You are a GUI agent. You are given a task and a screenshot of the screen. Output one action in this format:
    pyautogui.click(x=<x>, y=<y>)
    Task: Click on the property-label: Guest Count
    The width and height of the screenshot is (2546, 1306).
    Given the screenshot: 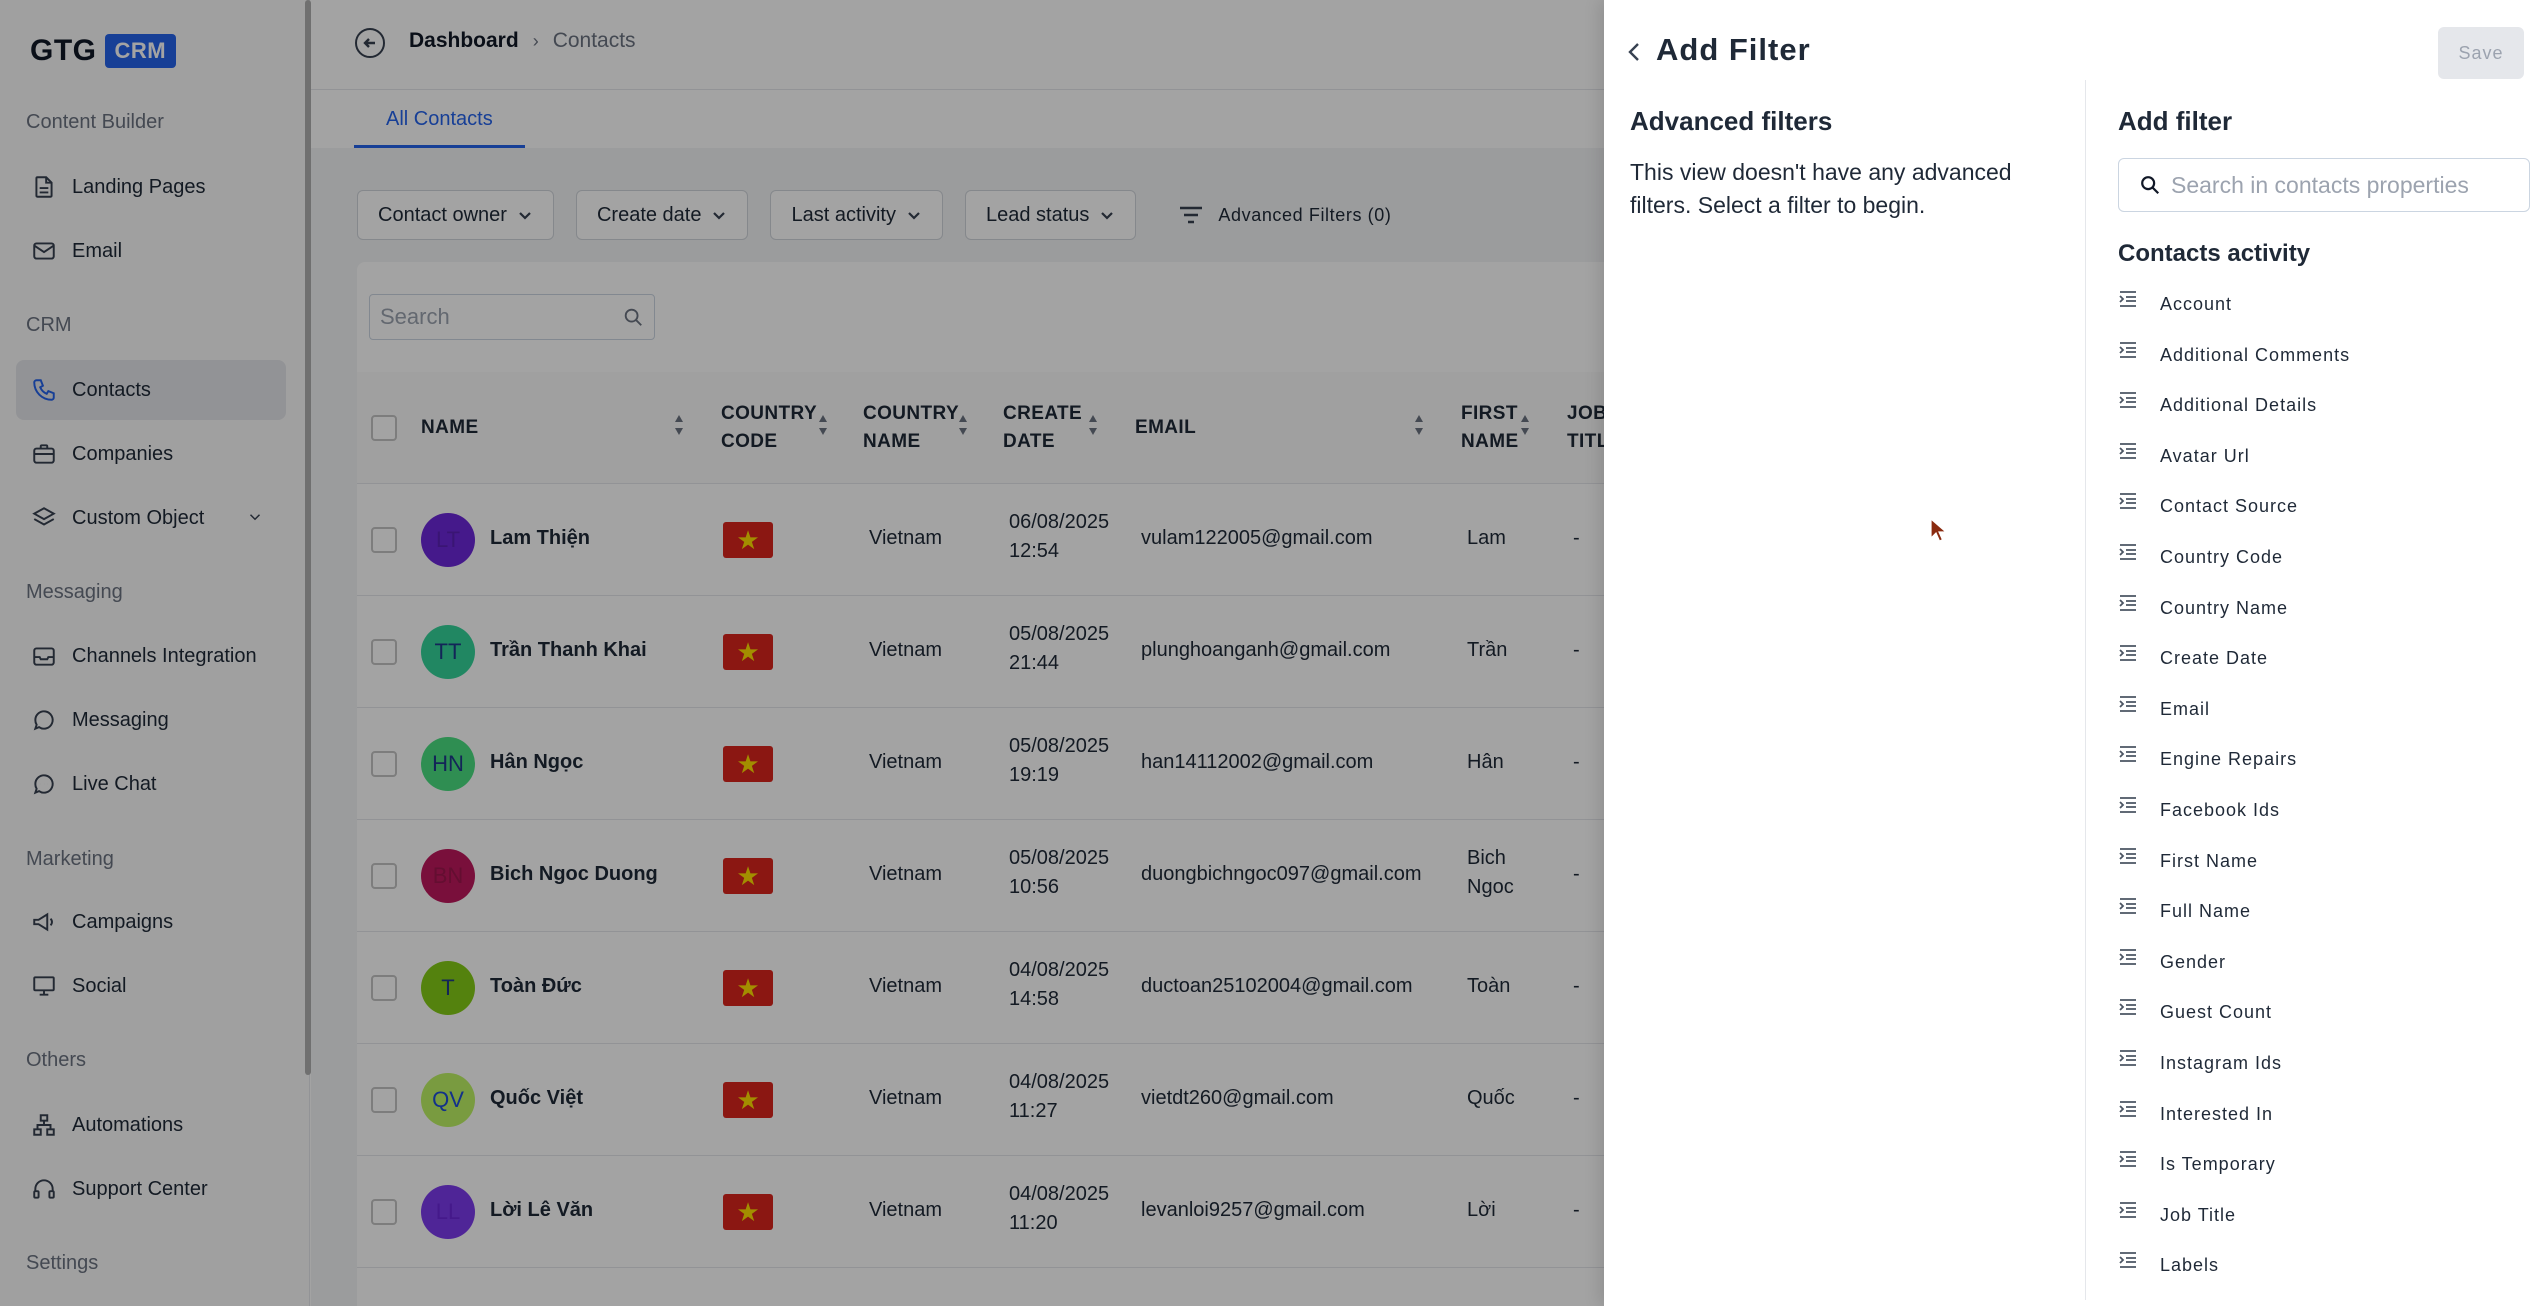 What is the action you would take?
    pyautogui.click(x=2216, y=1012)
    